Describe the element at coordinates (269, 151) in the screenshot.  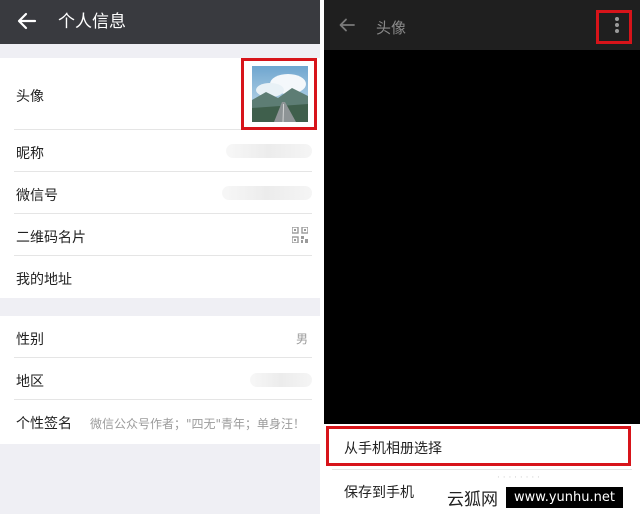
I see `nickname-value-blurred` at that location.